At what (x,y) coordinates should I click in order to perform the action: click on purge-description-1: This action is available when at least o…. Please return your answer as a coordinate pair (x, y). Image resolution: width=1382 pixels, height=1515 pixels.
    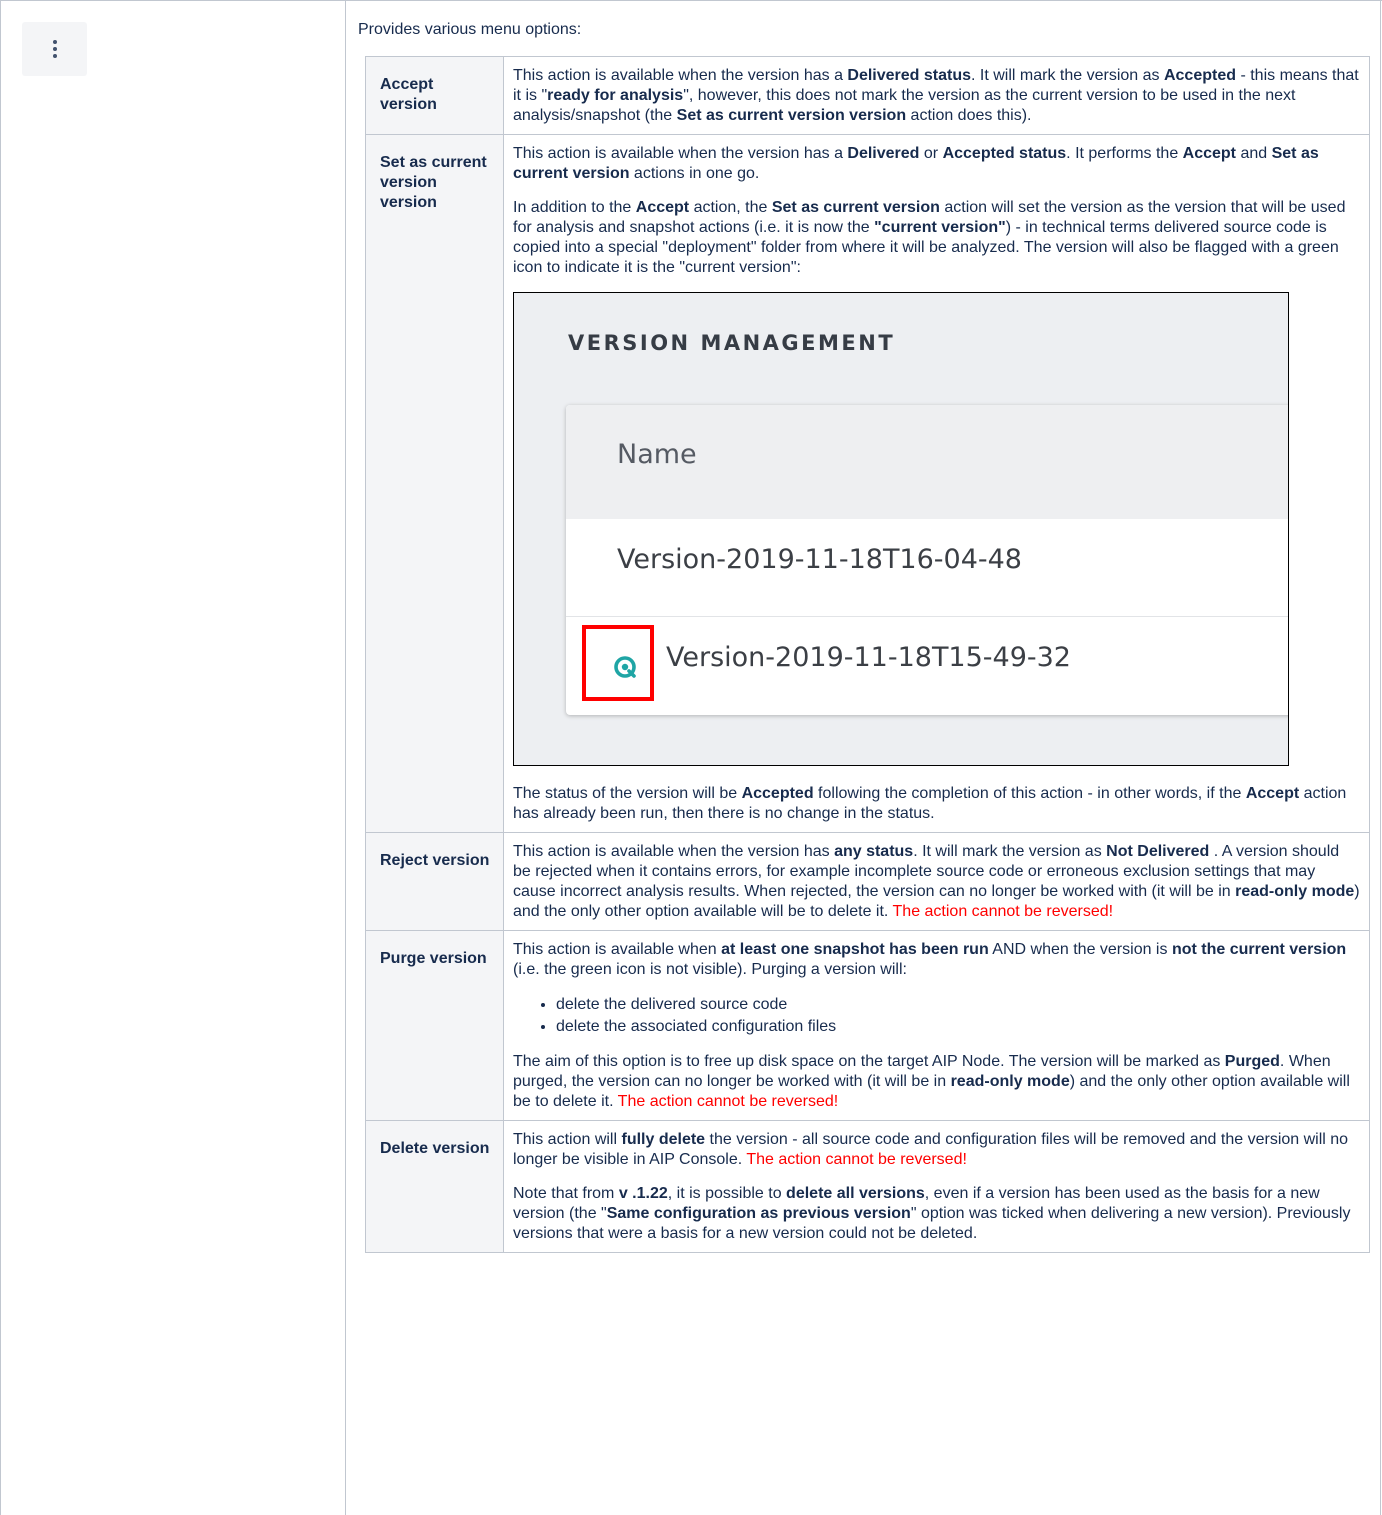
    Looking at the image, I should click on (930, 959).